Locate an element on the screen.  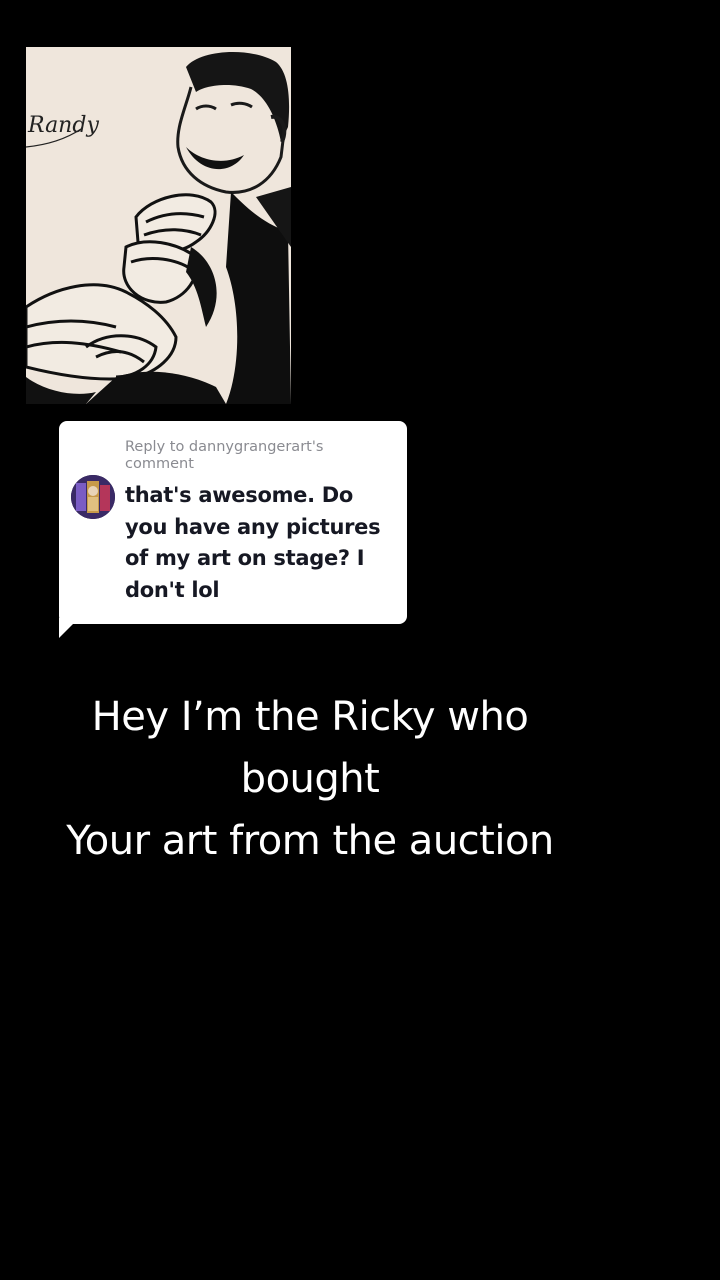
portrait-drawing: Randy is located at coordinates (158, 225).